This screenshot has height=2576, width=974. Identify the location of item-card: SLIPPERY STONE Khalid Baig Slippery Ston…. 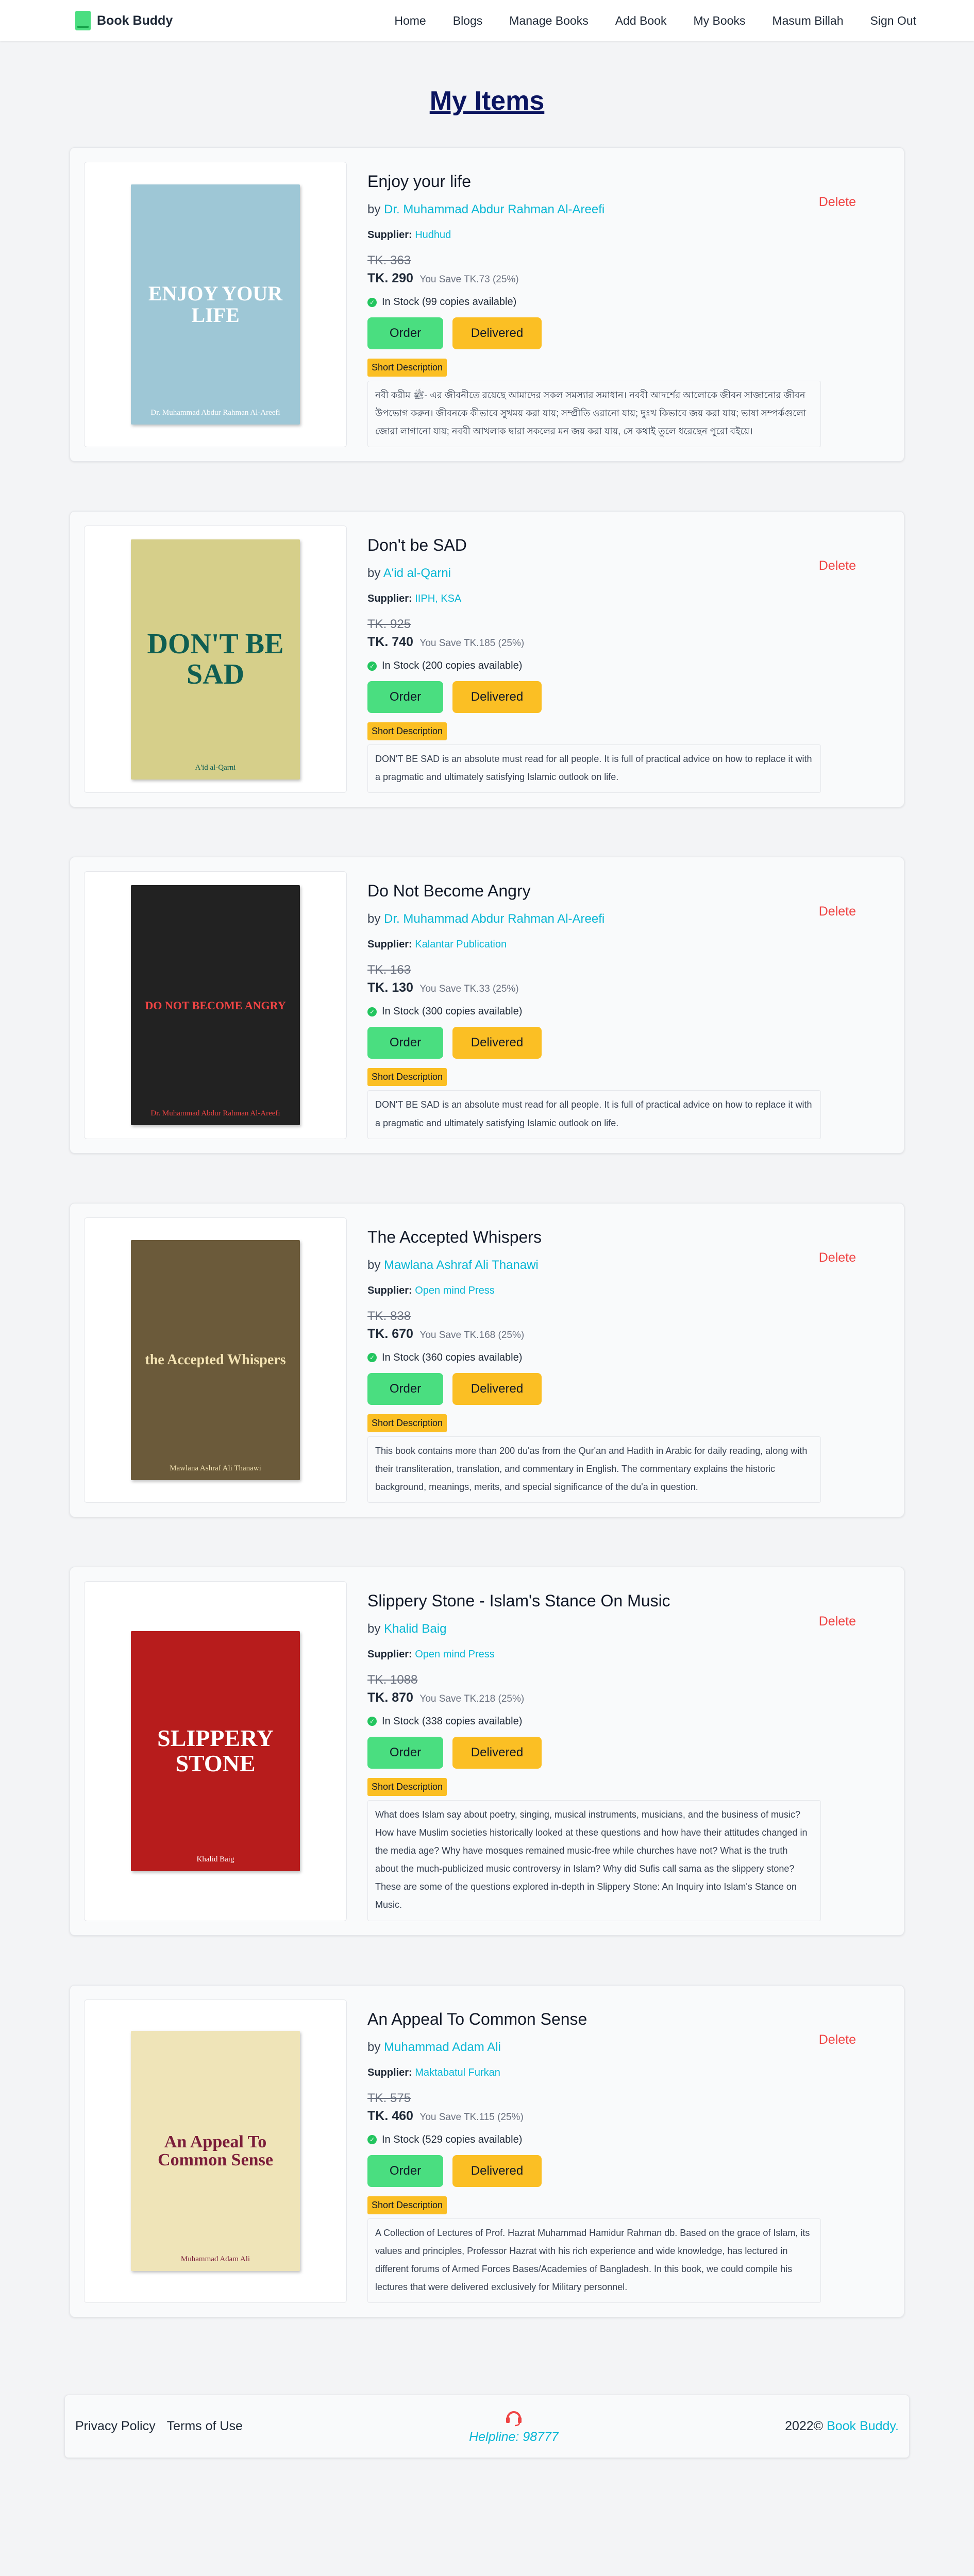
(487, 1751).